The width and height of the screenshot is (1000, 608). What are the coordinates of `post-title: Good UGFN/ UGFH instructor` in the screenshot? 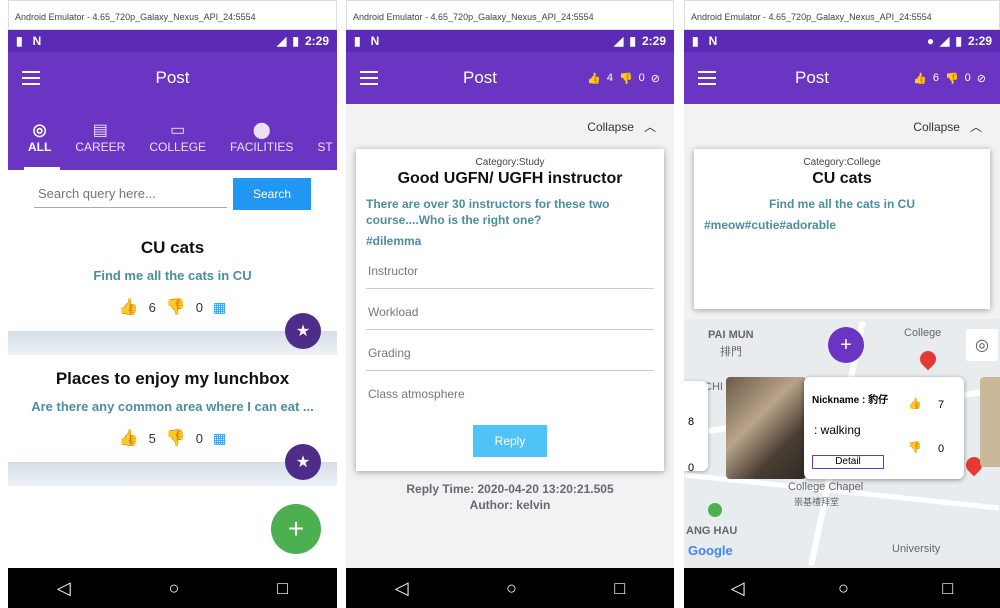 It's located at (510, 178).